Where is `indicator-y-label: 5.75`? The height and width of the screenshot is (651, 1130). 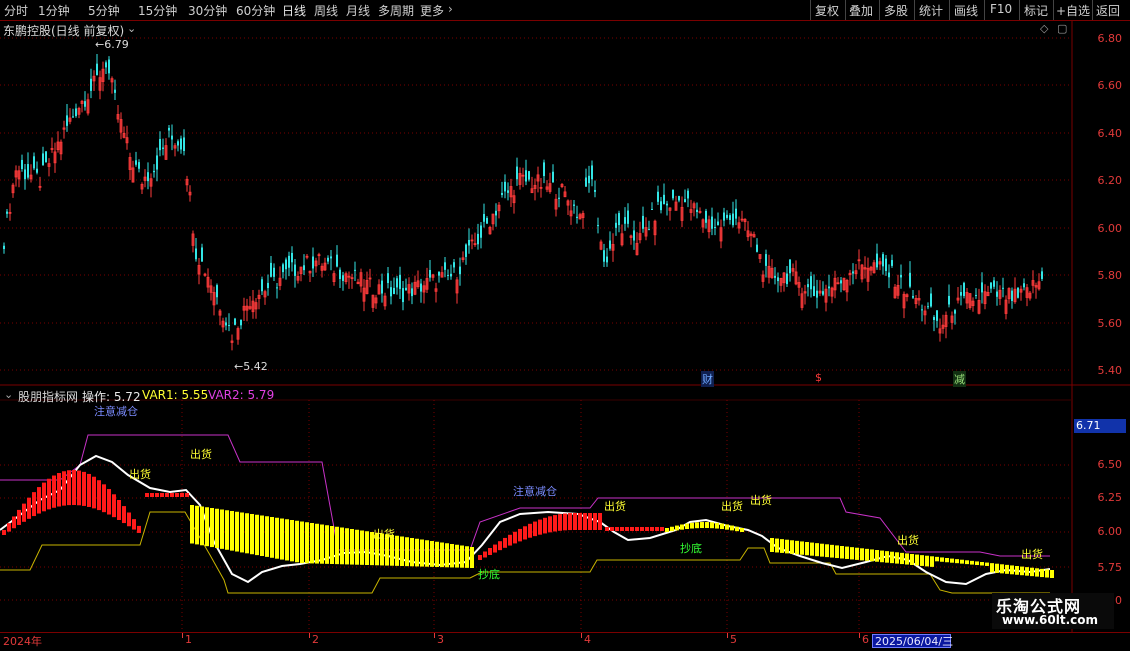
indicator-y-label: 5.75 is located at coordinates (1110, 567).